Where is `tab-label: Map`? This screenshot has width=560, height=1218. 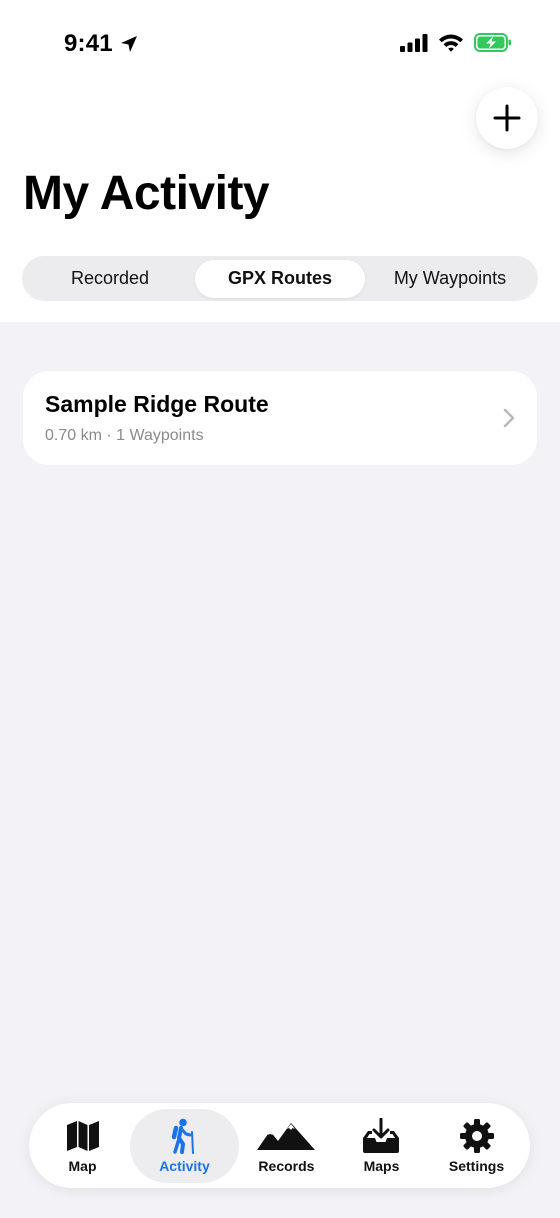 tab-label: Map is located at coordinates (82, 1165).